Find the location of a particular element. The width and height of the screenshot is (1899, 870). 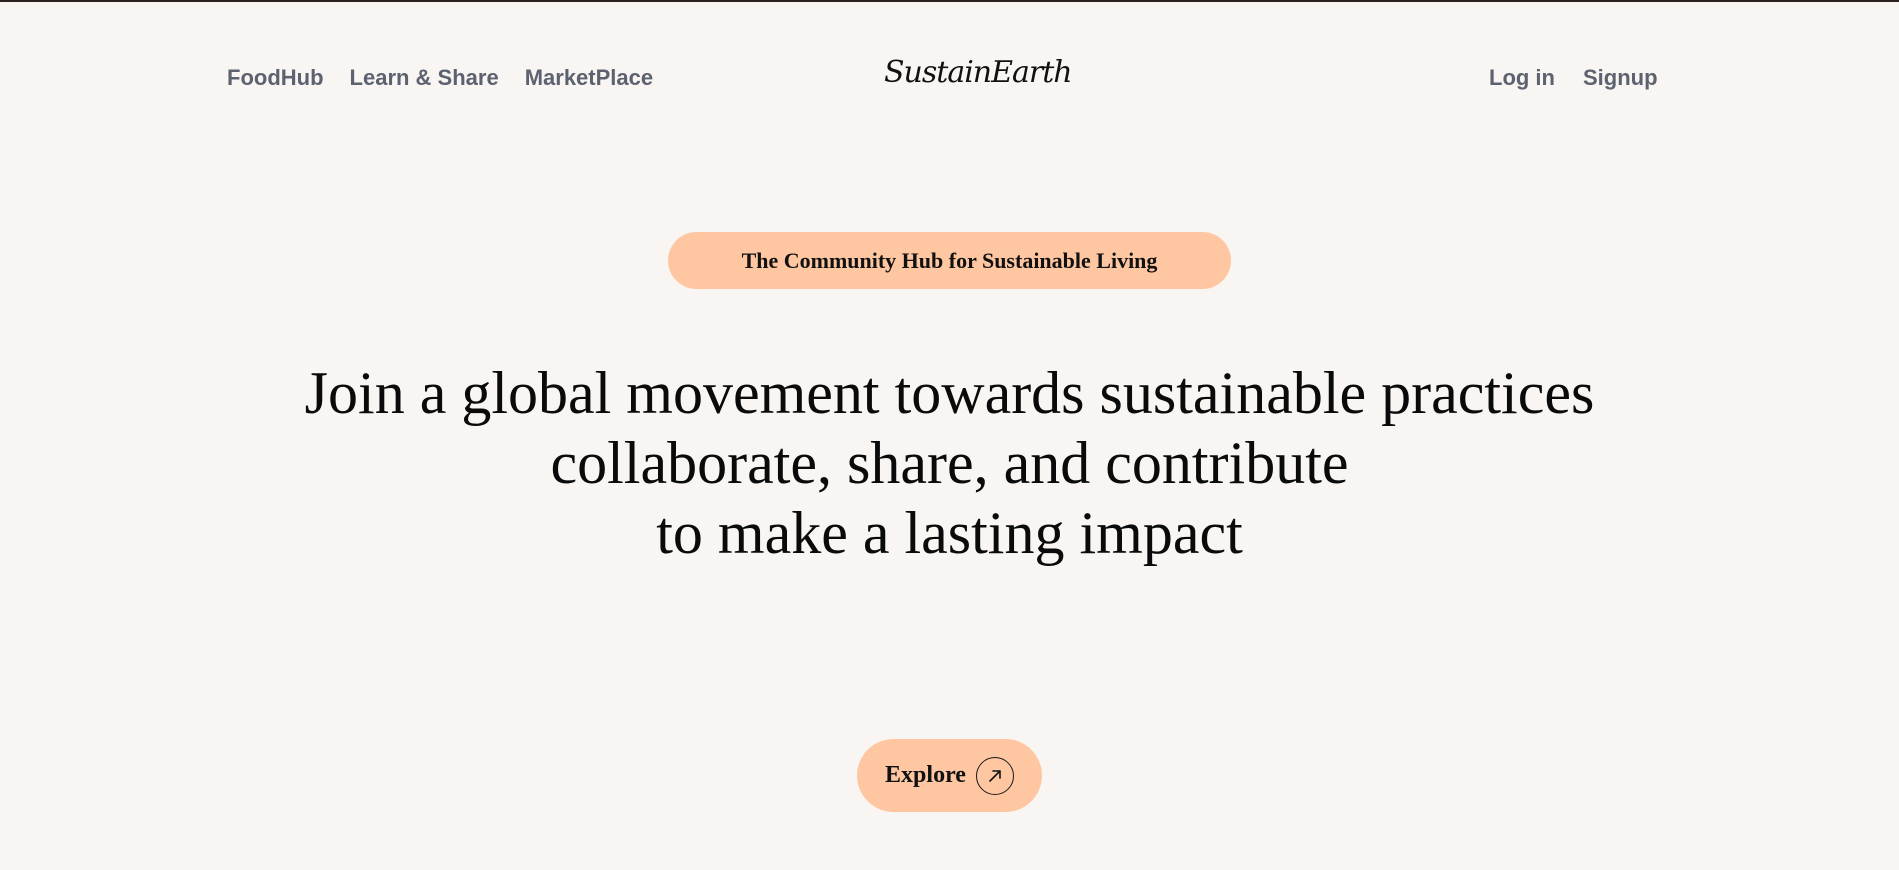

signup-link: Signup is located at coordinates (1620, 78).